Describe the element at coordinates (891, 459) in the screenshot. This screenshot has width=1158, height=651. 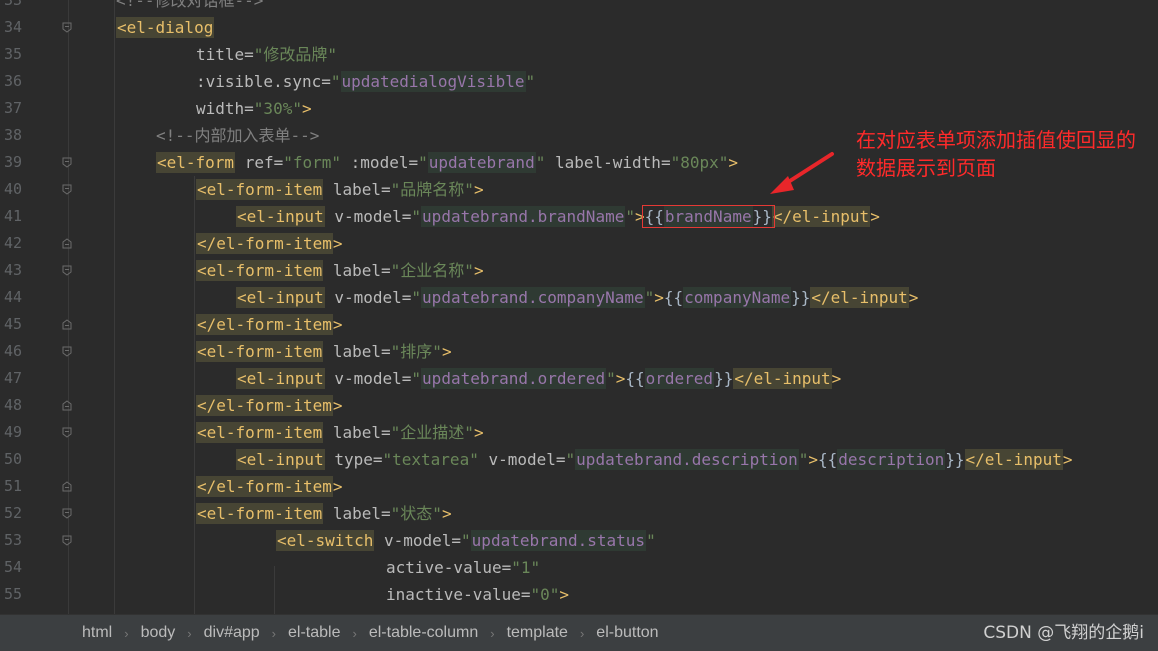
I see `expression-token: description` at that location.